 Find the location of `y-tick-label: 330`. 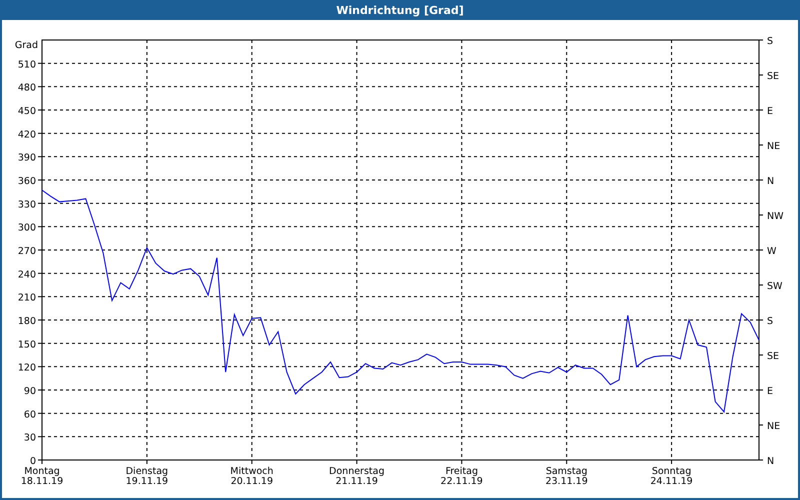

y-tick-label: 330 is located at coordinates (27, 204).